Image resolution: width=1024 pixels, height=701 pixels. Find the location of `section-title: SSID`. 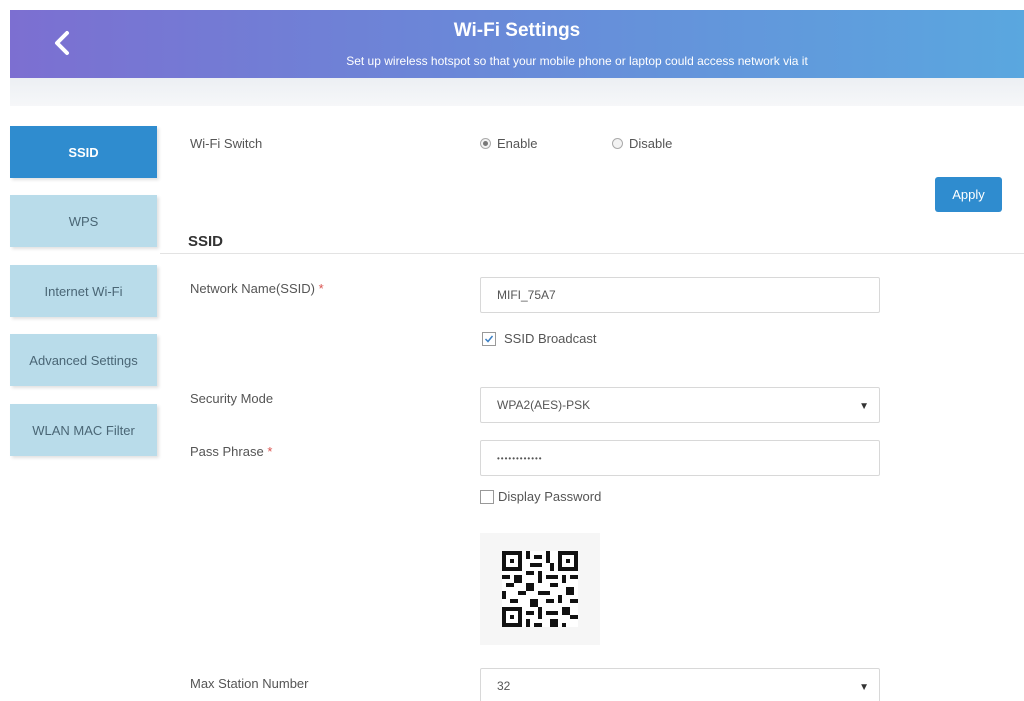

section-title: SSID is located at coordinates (206, 241).